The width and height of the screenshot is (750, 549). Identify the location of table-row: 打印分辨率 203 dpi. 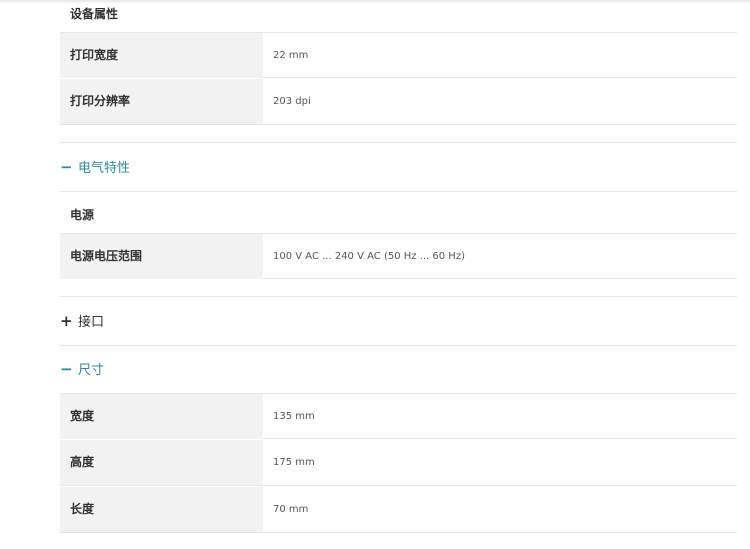
(398, 102).